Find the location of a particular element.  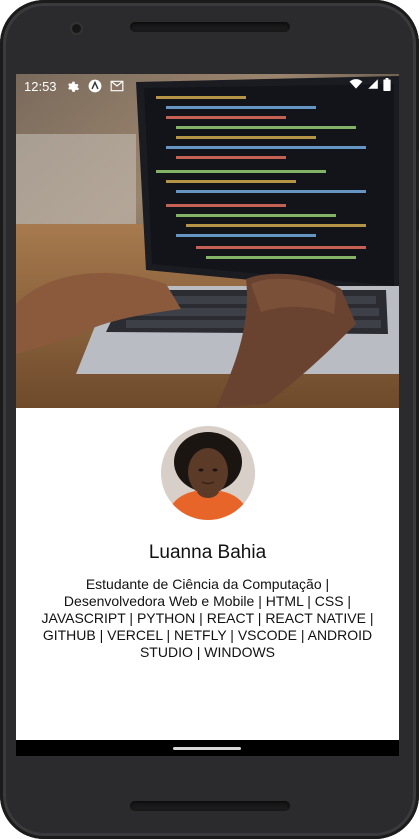

battery-icon is located at coordinates (387, 86).